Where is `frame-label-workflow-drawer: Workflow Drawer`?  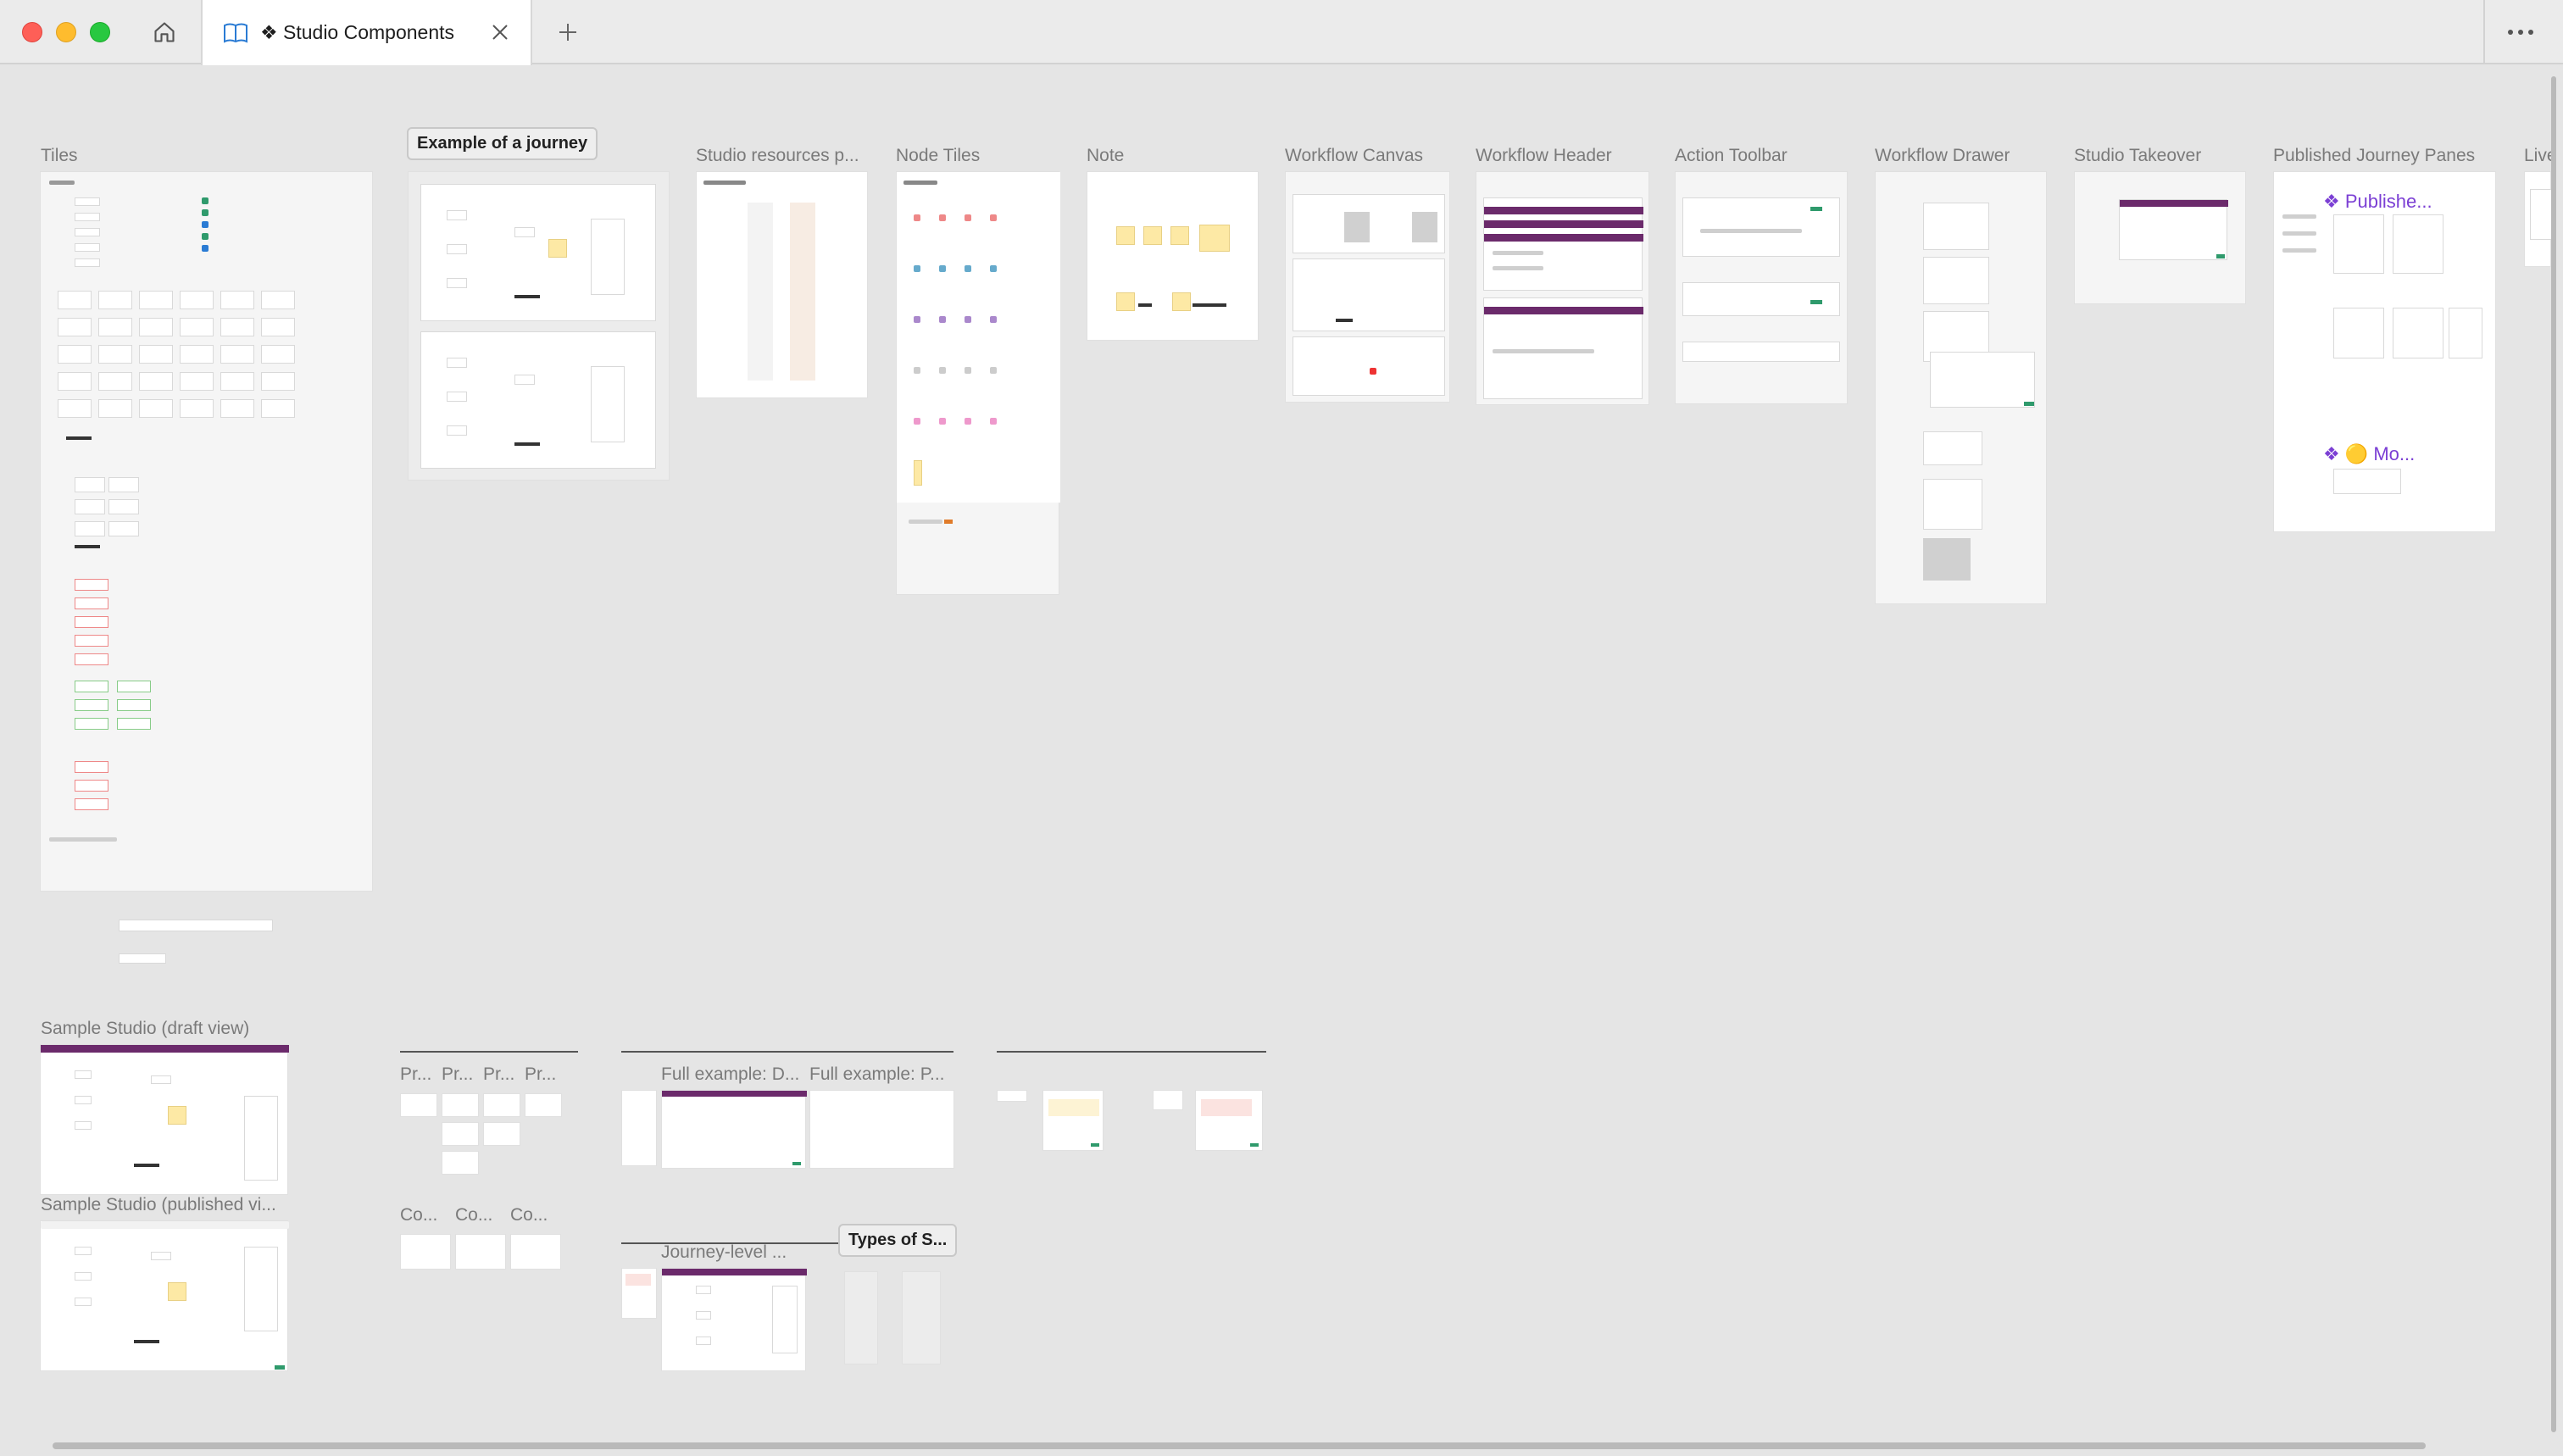 frame-label-workflow-drawer: Workflow Drawer is located at coordinates (1942, 156).